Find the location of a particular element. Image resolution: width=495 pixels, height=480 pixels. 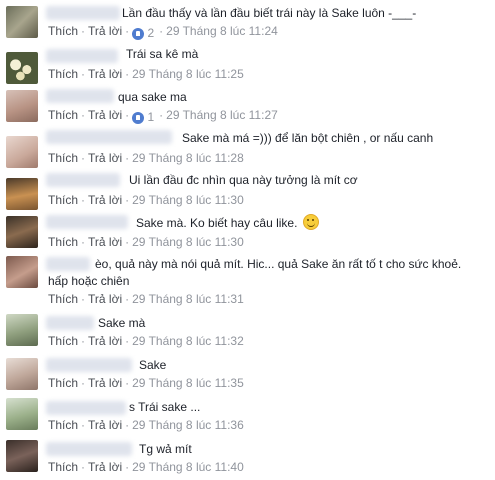

comment-text: Sake is located at coordinates (153, 365).